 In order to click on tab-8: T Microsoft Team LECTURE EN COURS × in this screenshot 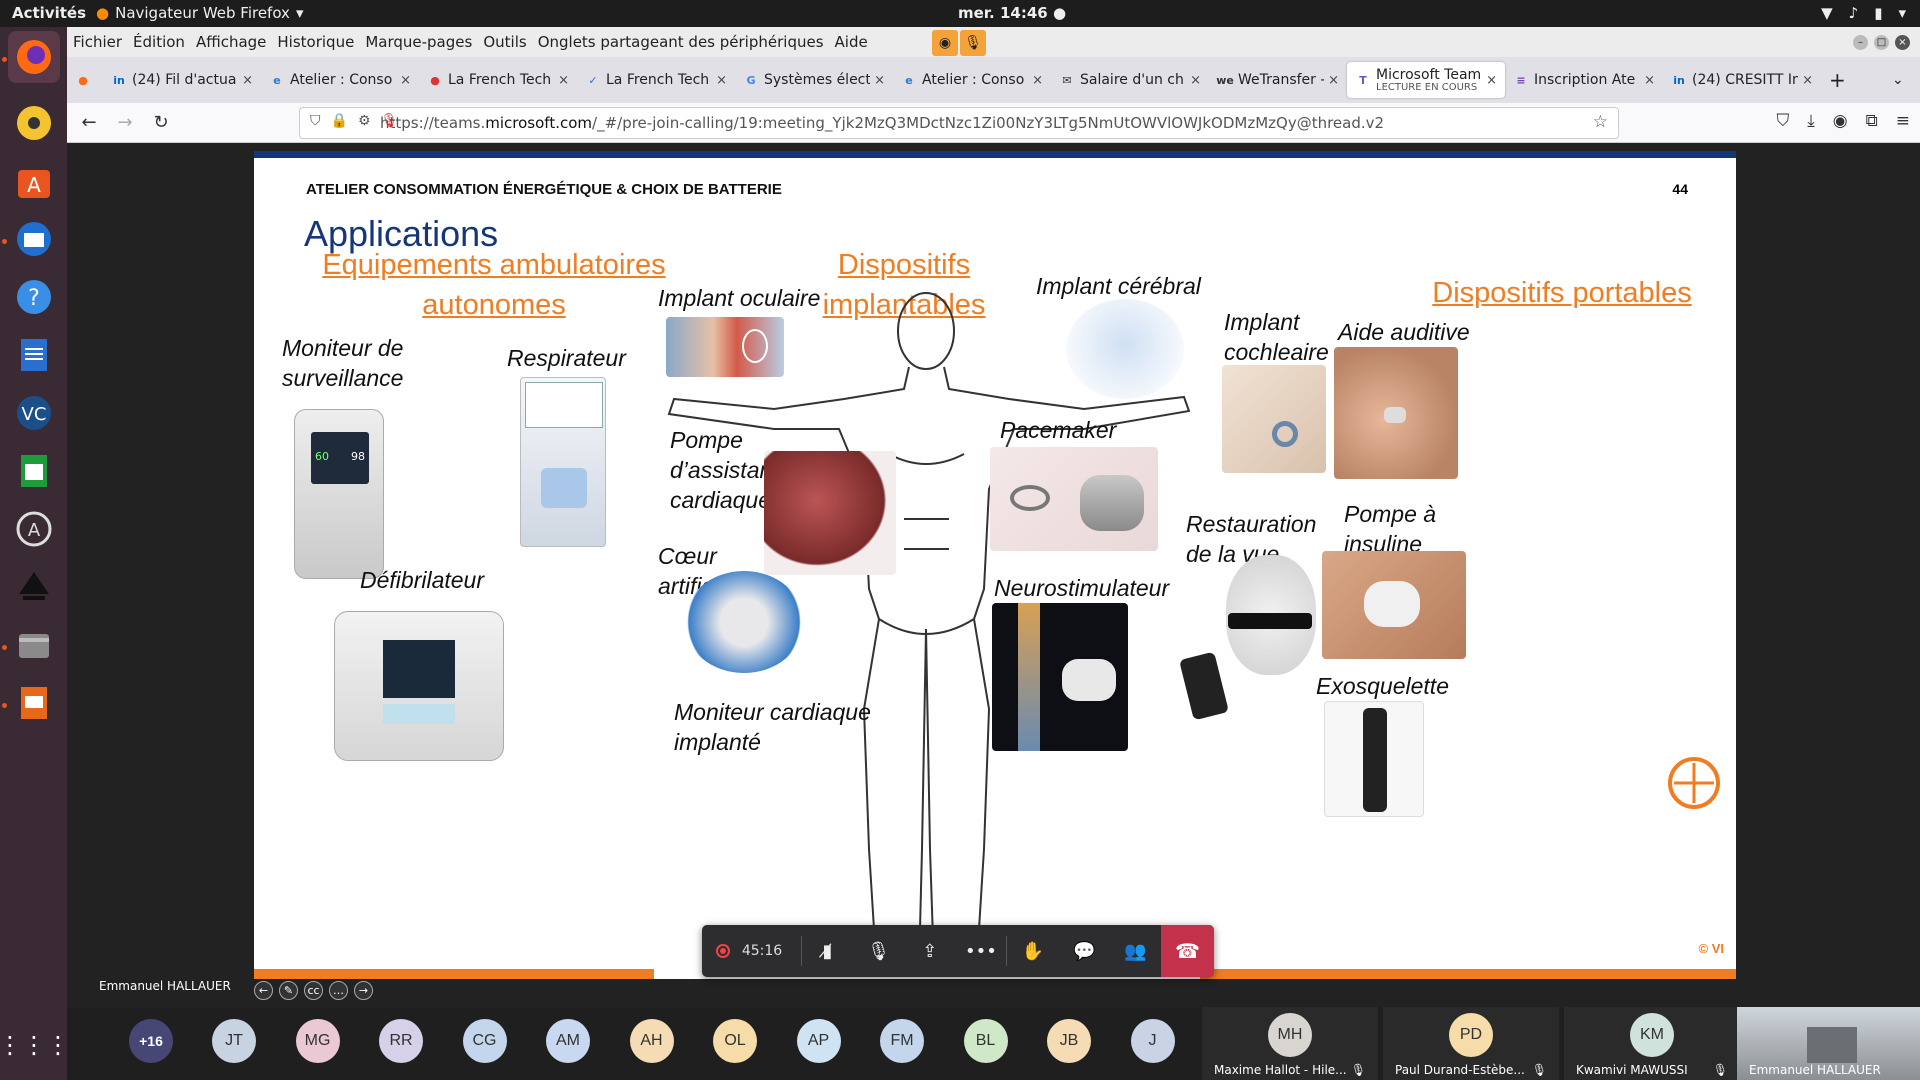, I will do `click(1426, 80)`.